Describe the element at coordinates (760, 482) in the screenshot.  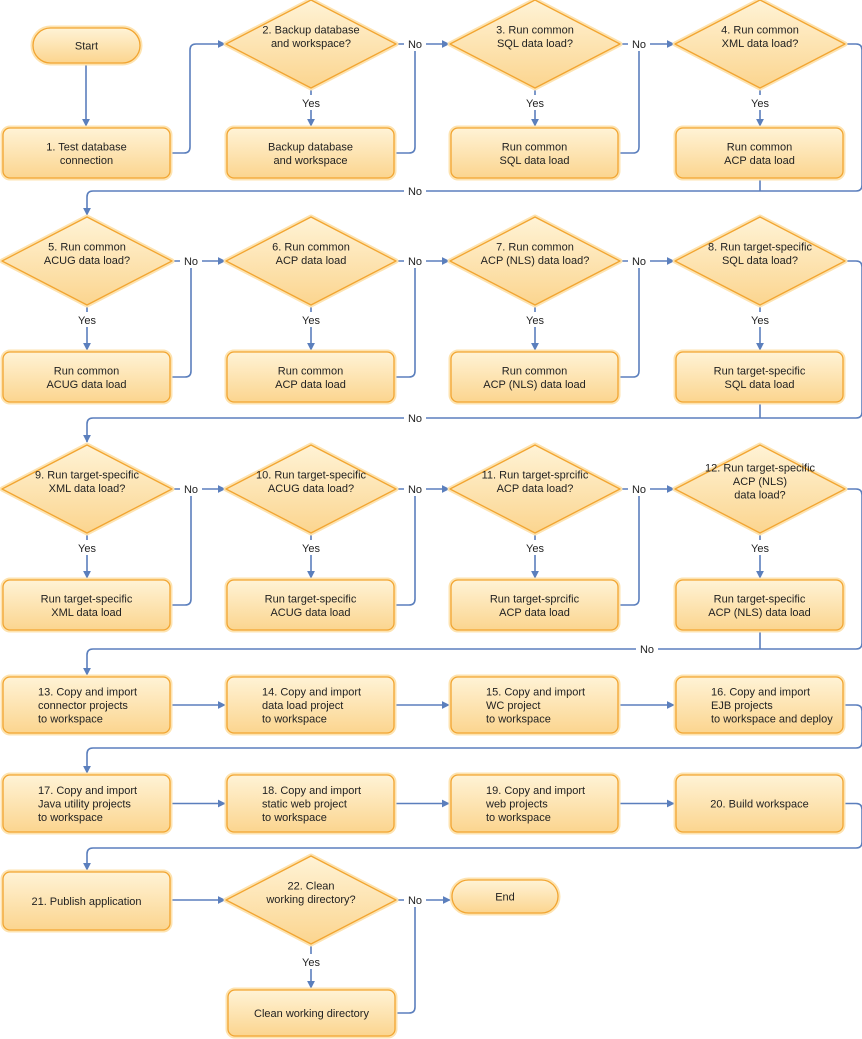
I see `d12-label: ACP (NLS)` at that location.